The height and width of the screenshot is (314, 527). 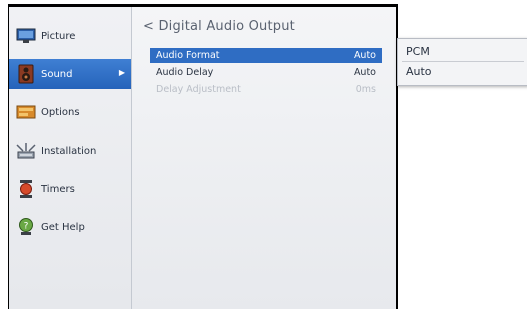 What do you see at coordinates (63, 227) in the screenshot?
I see `sidebar-item-label: Get Help` at bounding box center [63, 227].